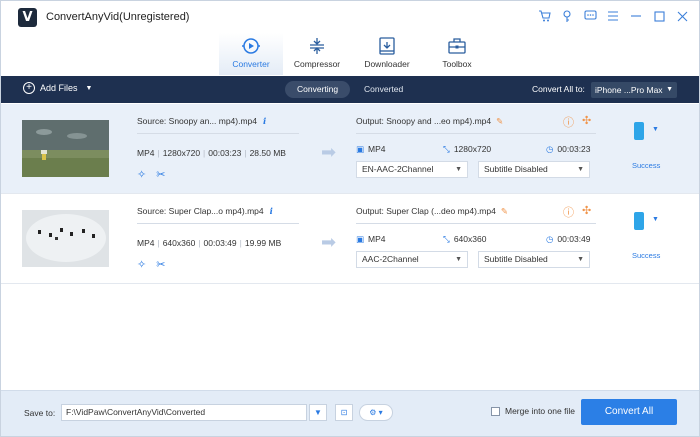 The image size is (700, 437). What do you see at coordinates (457, 54) in the screenshot?
I see `tab-toolbox: Toolbox` at bounding box center [457, 54].